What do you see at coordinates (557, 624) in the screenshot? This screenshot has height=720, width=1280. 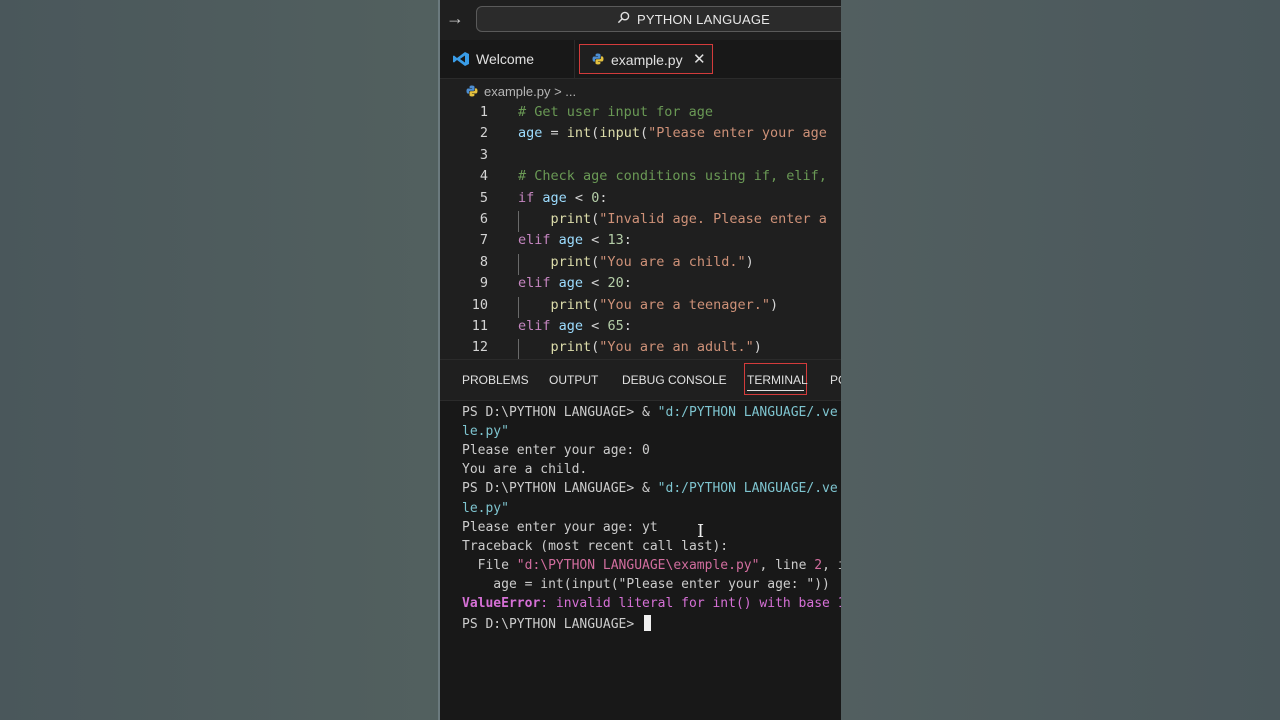 I see `terminal-line: PS D:\PYTHON LANGUAGE>` at bounding box center [557, 624].